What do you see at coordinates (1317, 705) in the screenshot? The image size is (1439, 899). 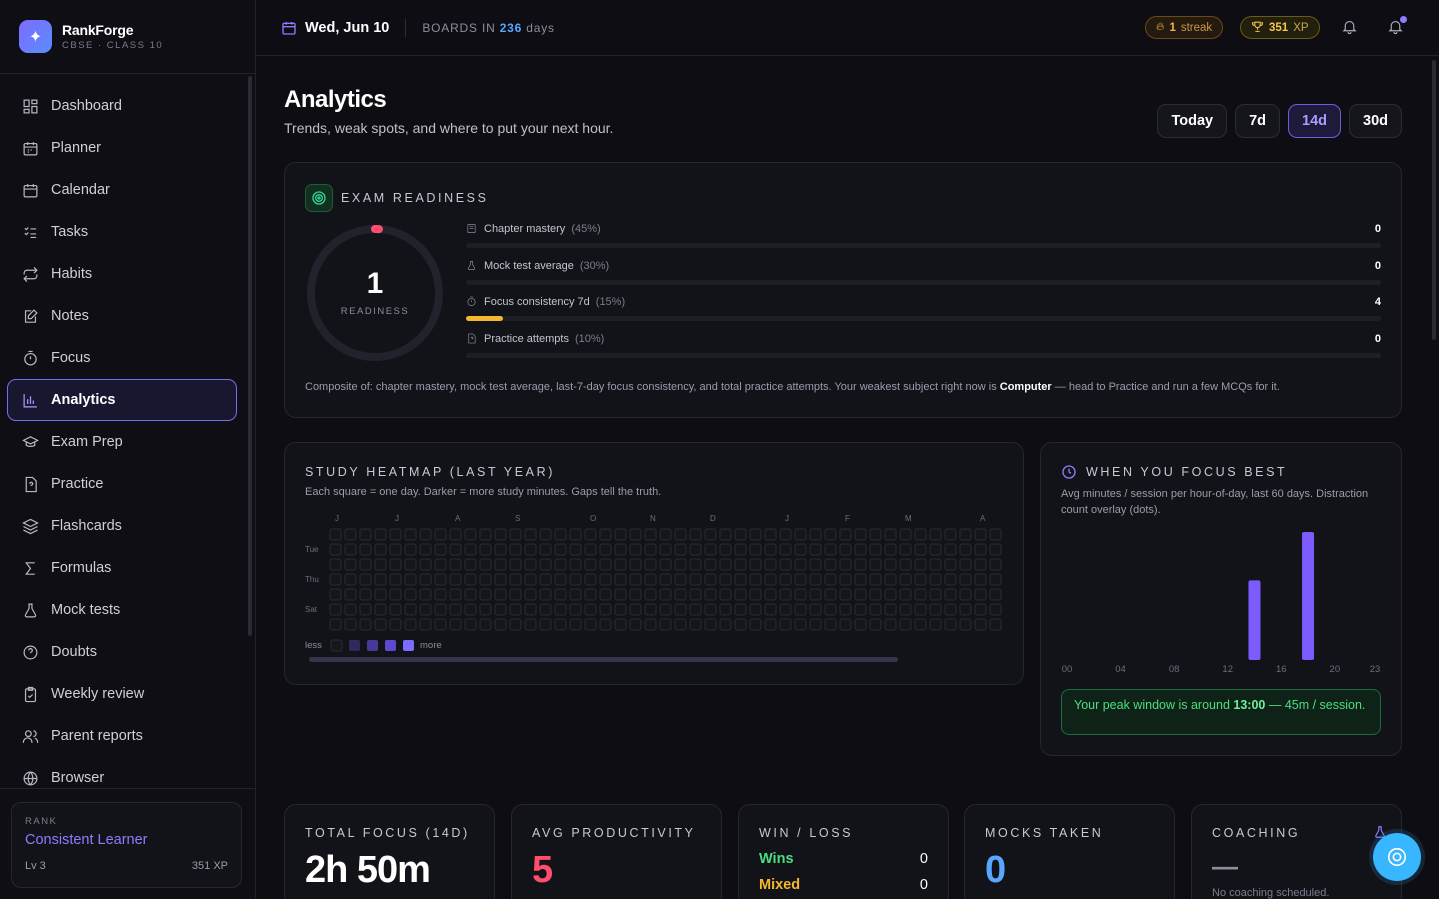 I see `peak-suffix: — 45m / session.` at bounding box center [1317, 705].